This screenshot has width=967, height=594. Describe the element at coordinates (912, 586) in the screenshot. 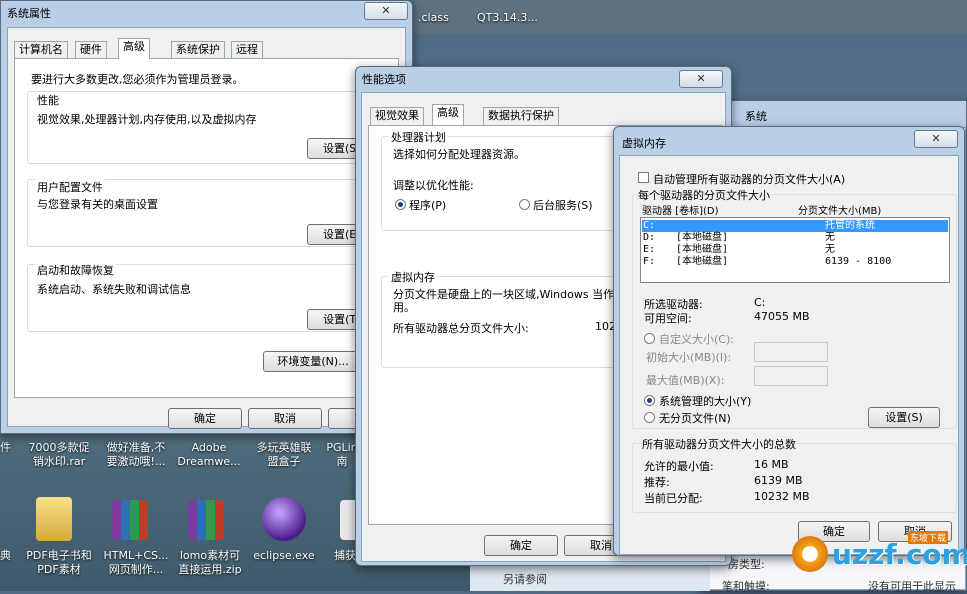

I see `system-info-value: 没有可用于此显示` at that location.